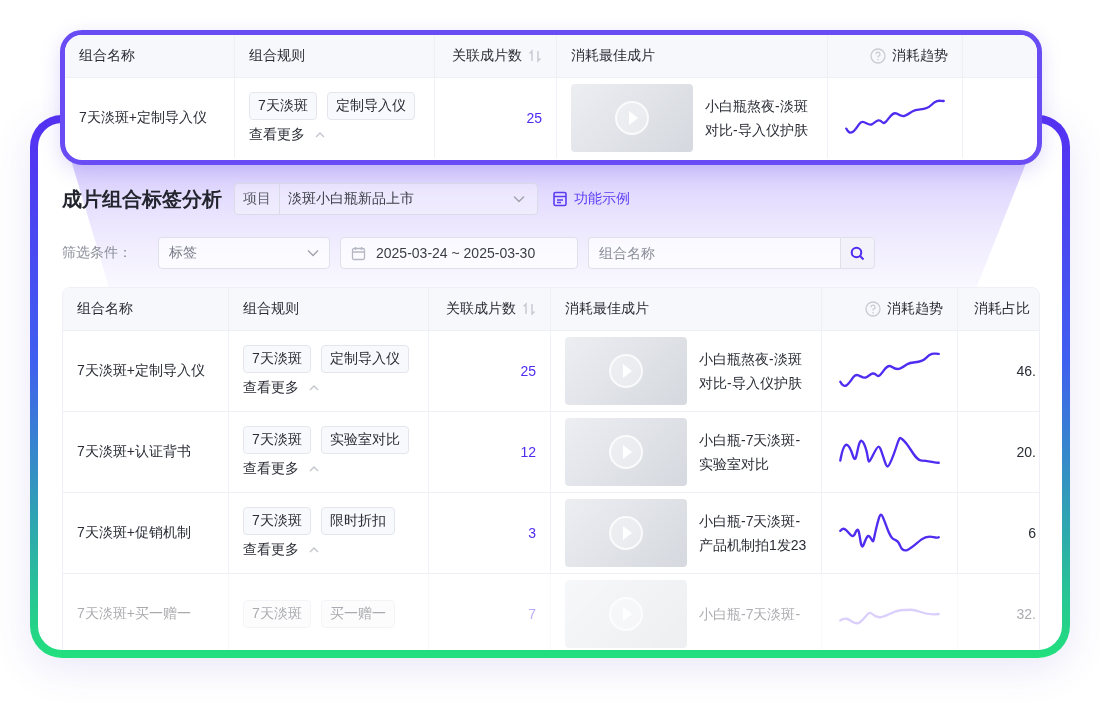  What do you see at coordinates (142, 199) in the screenshot?
I see `page-title: 成片组合标签分析` at bounding box center [142, 199].